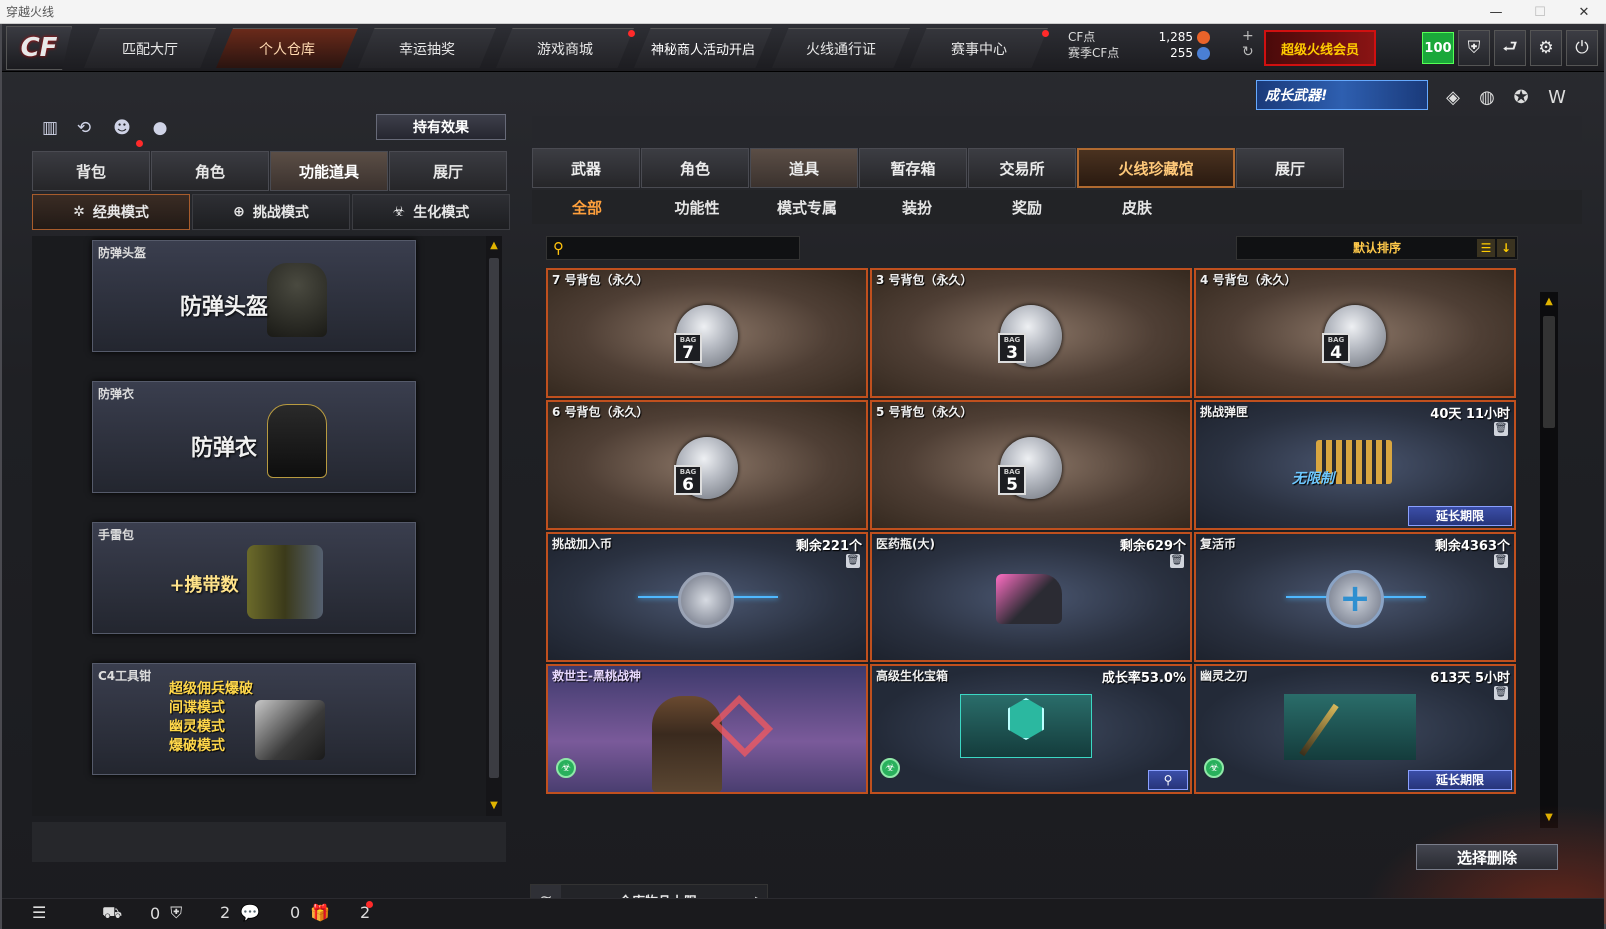 The width and height of the screenshot is (1606, 929). Describe the element at coordinates (1584, 12) in the screenshot. I see `close-button: ✕` at that location.